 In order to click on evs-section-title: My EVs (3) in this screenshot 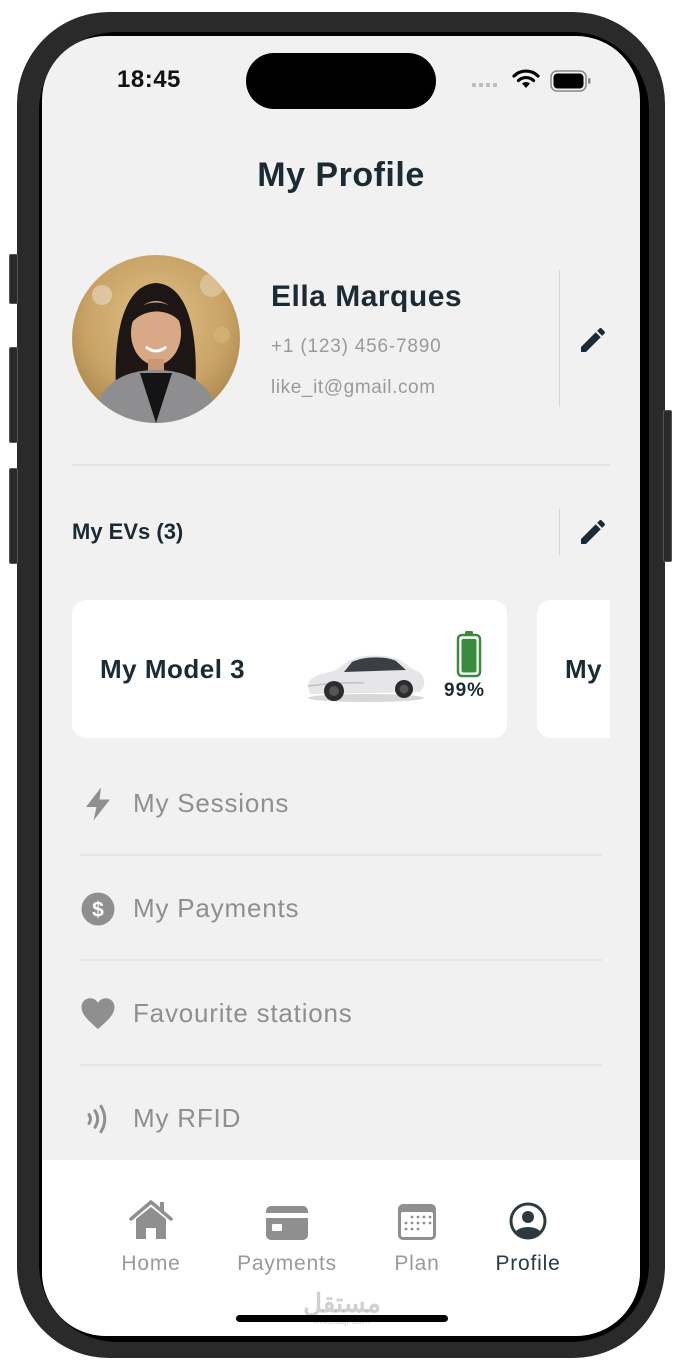, I will do `click(128, 531)`.